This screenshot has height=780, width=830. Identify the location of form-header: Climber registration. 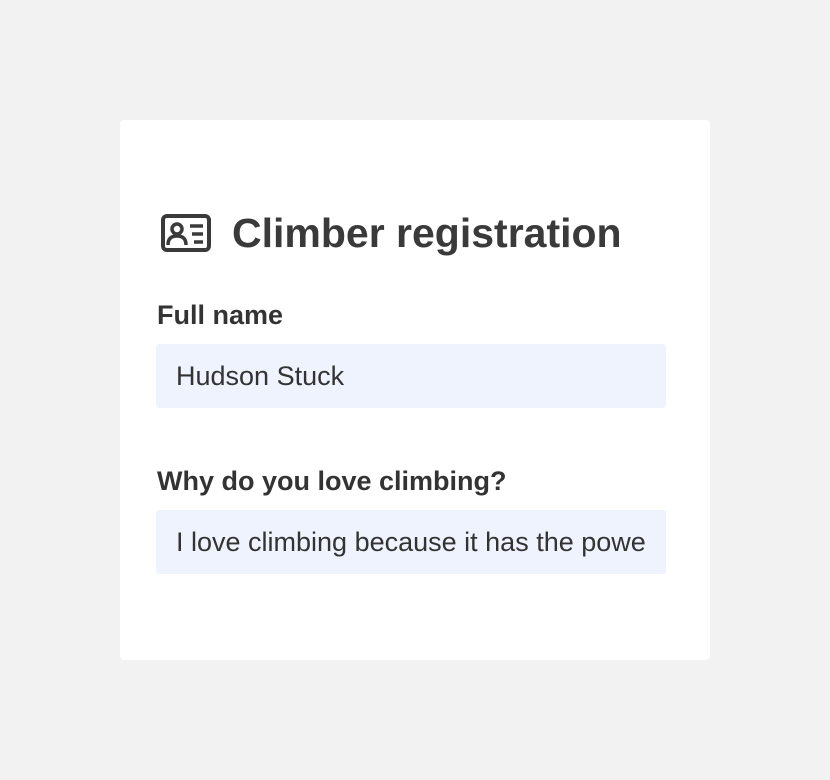
(391, 233).